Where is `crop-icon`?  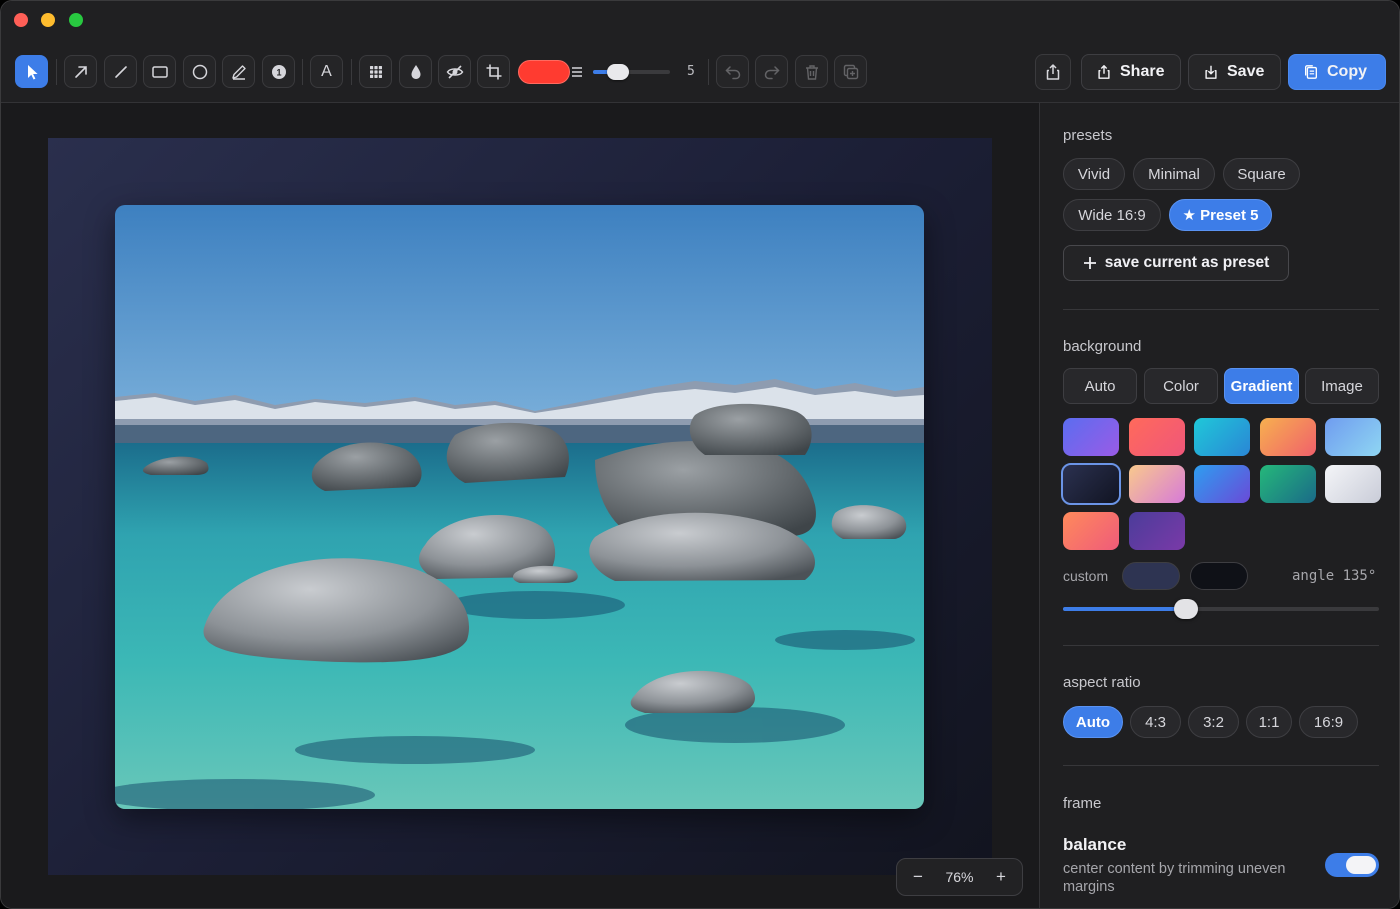
crop-icon is located at coordinates (493, 71).